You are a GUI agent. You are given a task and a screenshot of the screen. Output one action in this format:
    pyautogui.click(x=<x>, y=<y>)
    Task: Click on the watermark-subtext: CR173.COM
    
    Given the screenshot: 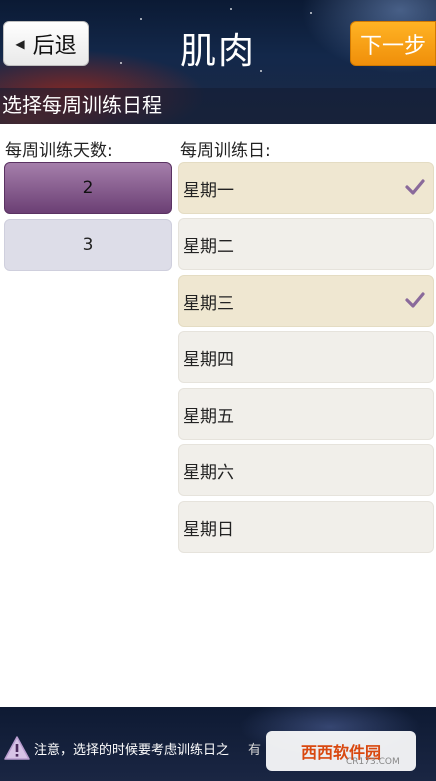 What is the action you would take?
    pyautogui.click(x=373, y=762)
    